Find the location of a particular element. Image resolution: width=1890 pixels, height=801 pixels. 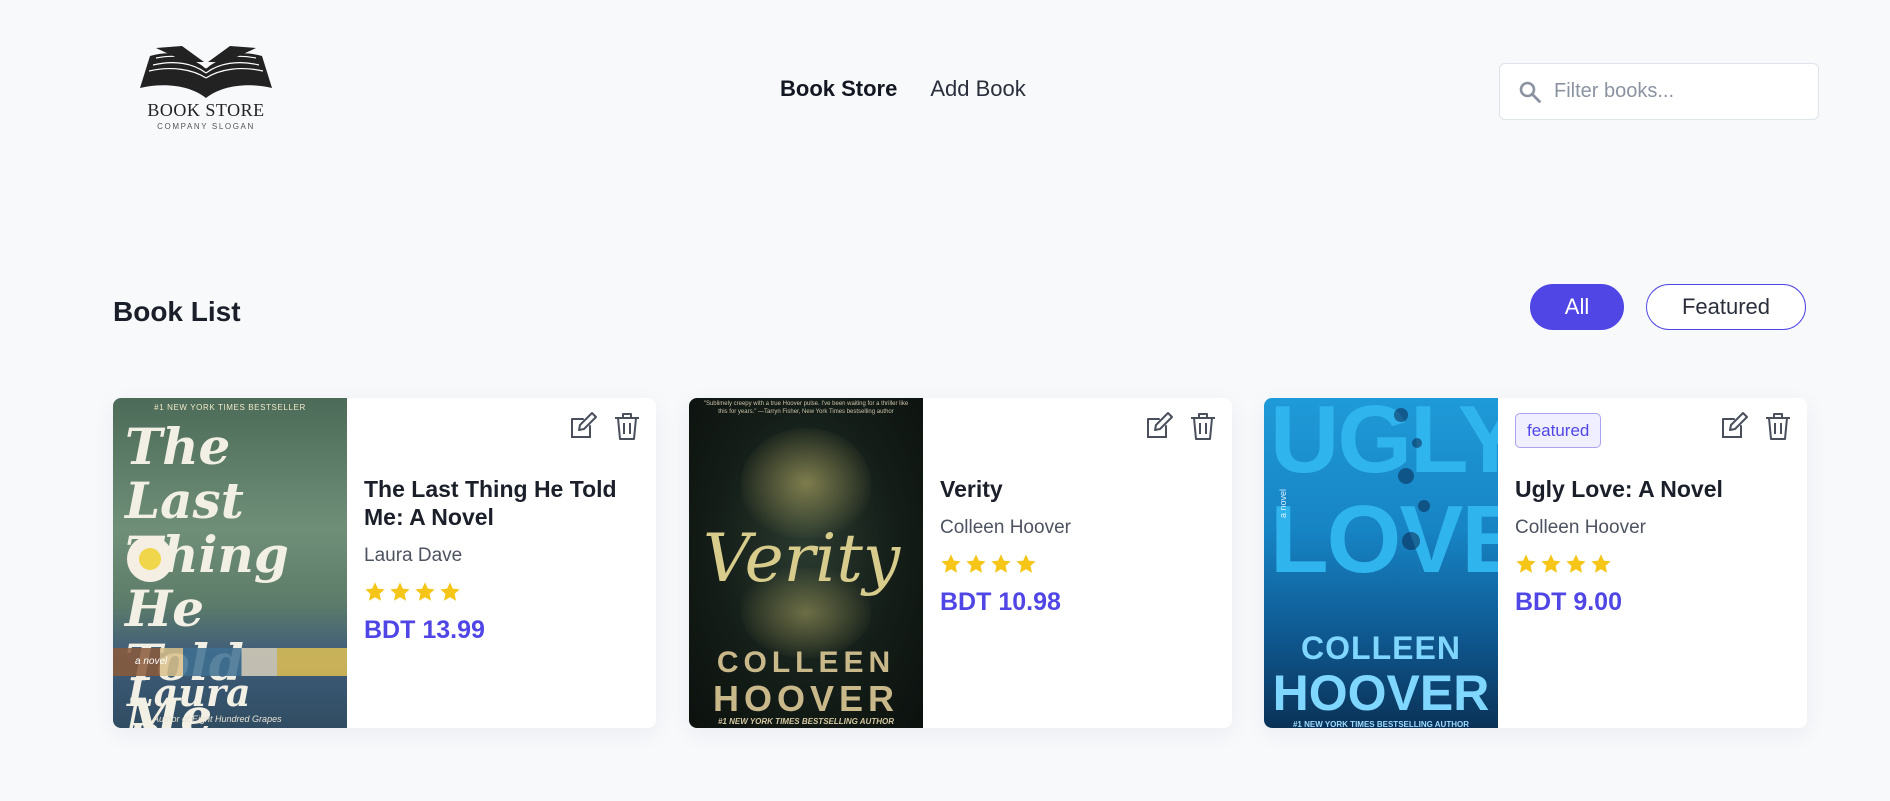

open-book-icon is located at coordinates (206, 72).